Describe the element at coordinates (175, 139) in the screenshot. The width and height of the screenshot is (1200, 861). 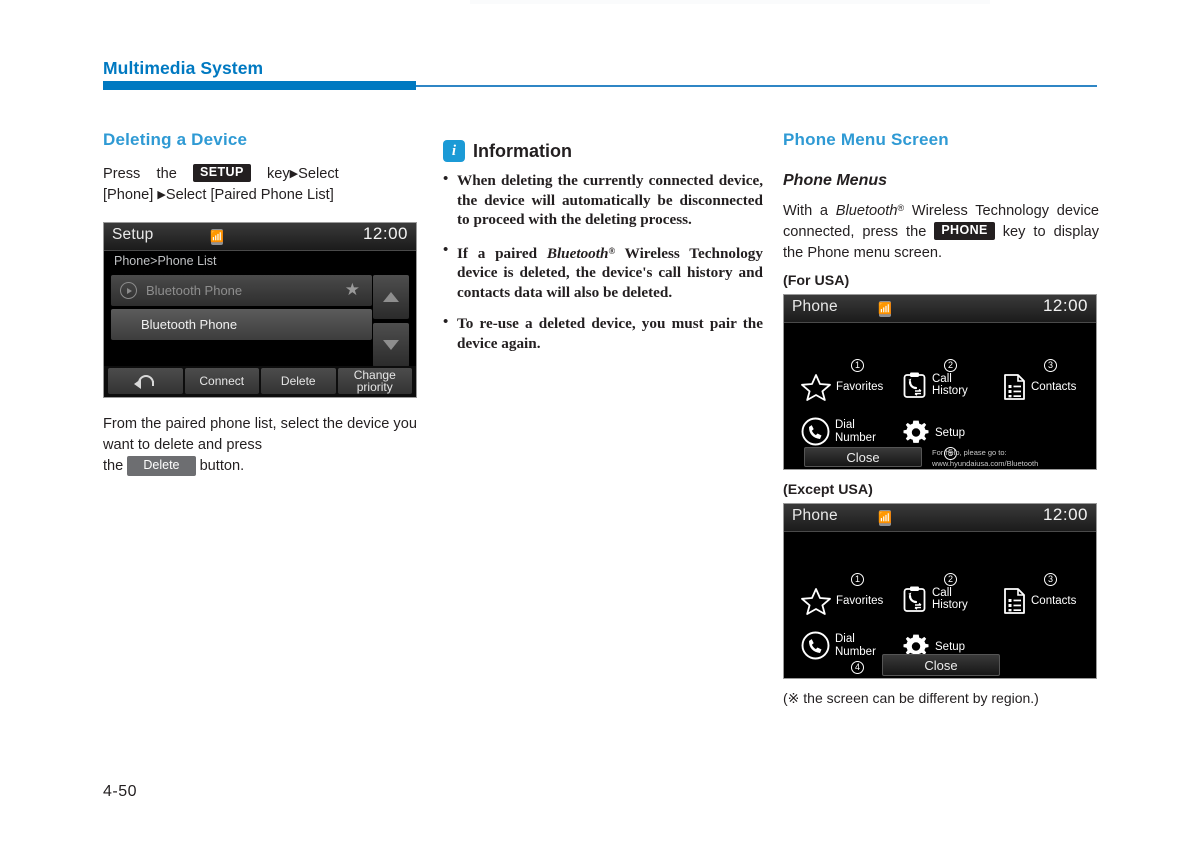
I see `section-heading-deleting-a-device: Deleting a Device` at that location.